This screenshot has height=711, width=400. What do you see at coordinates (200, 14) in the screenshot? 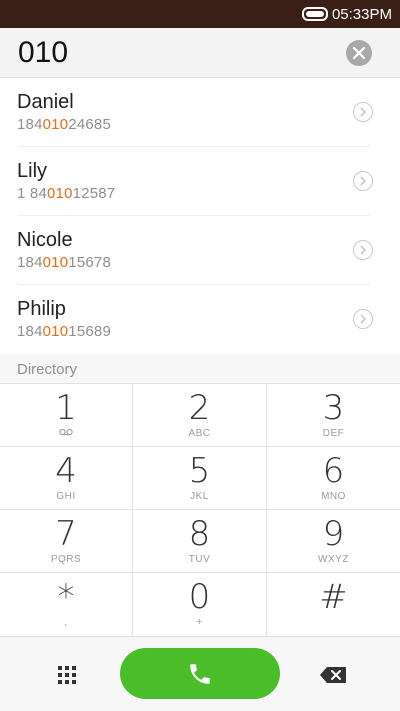
I see `status-bar: 05:33PM` at bounding box center [200, 14].